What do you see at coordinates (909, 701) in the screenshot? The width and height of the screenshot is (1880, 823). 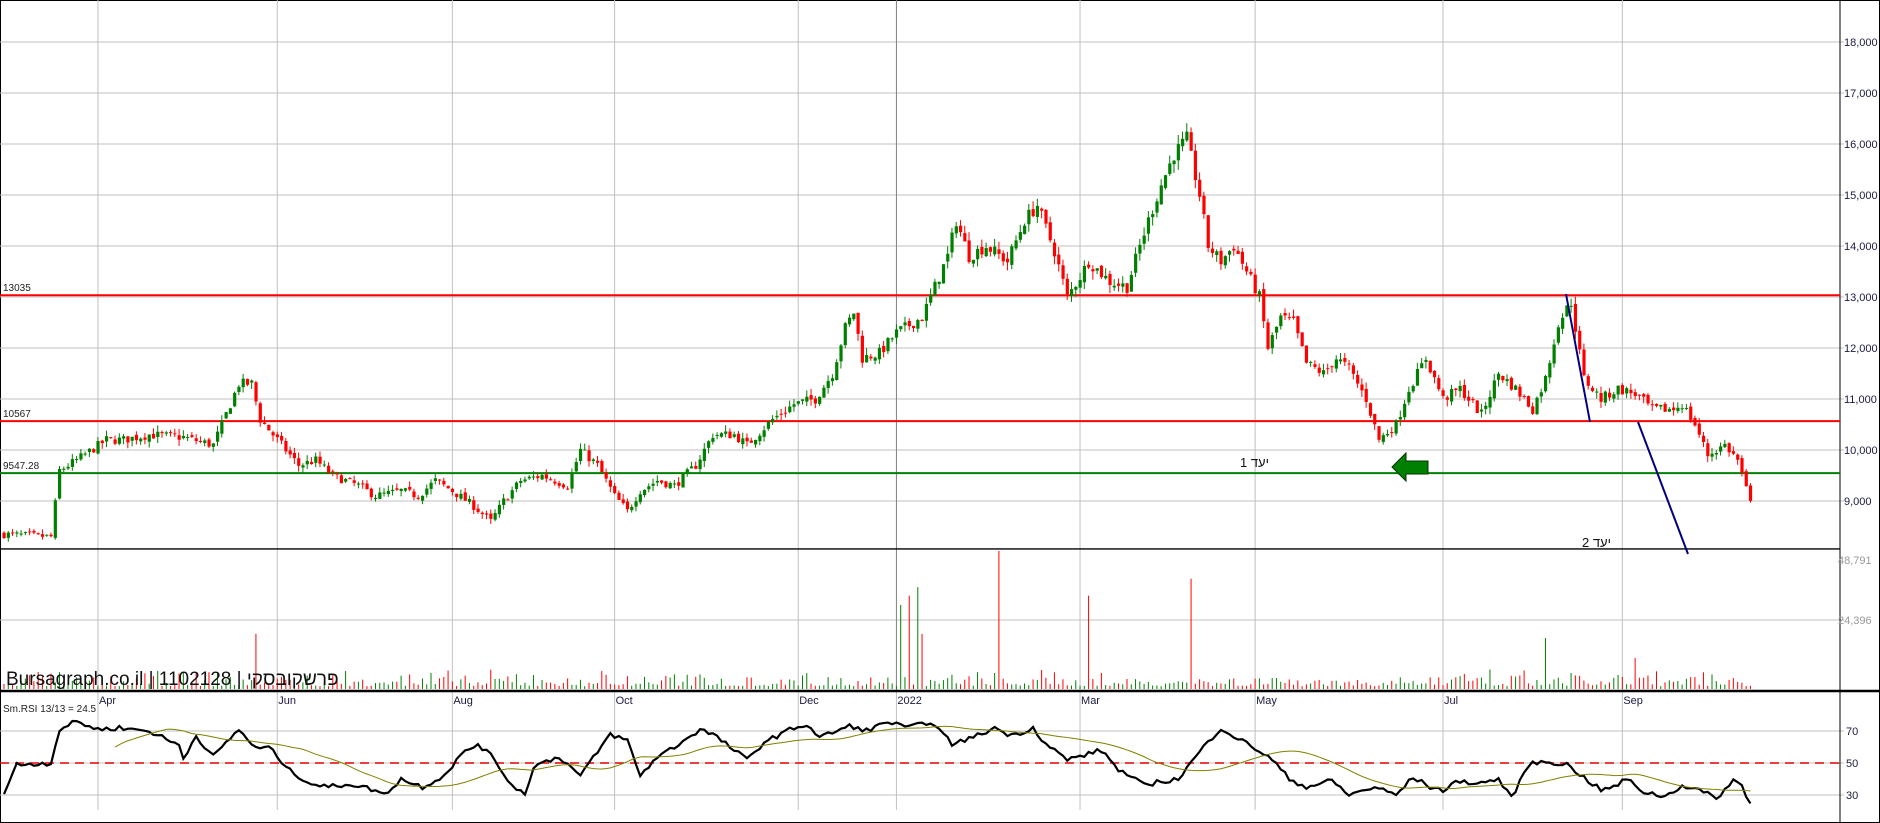 I see `month-label: 2022` at bounding box center [909, 701].